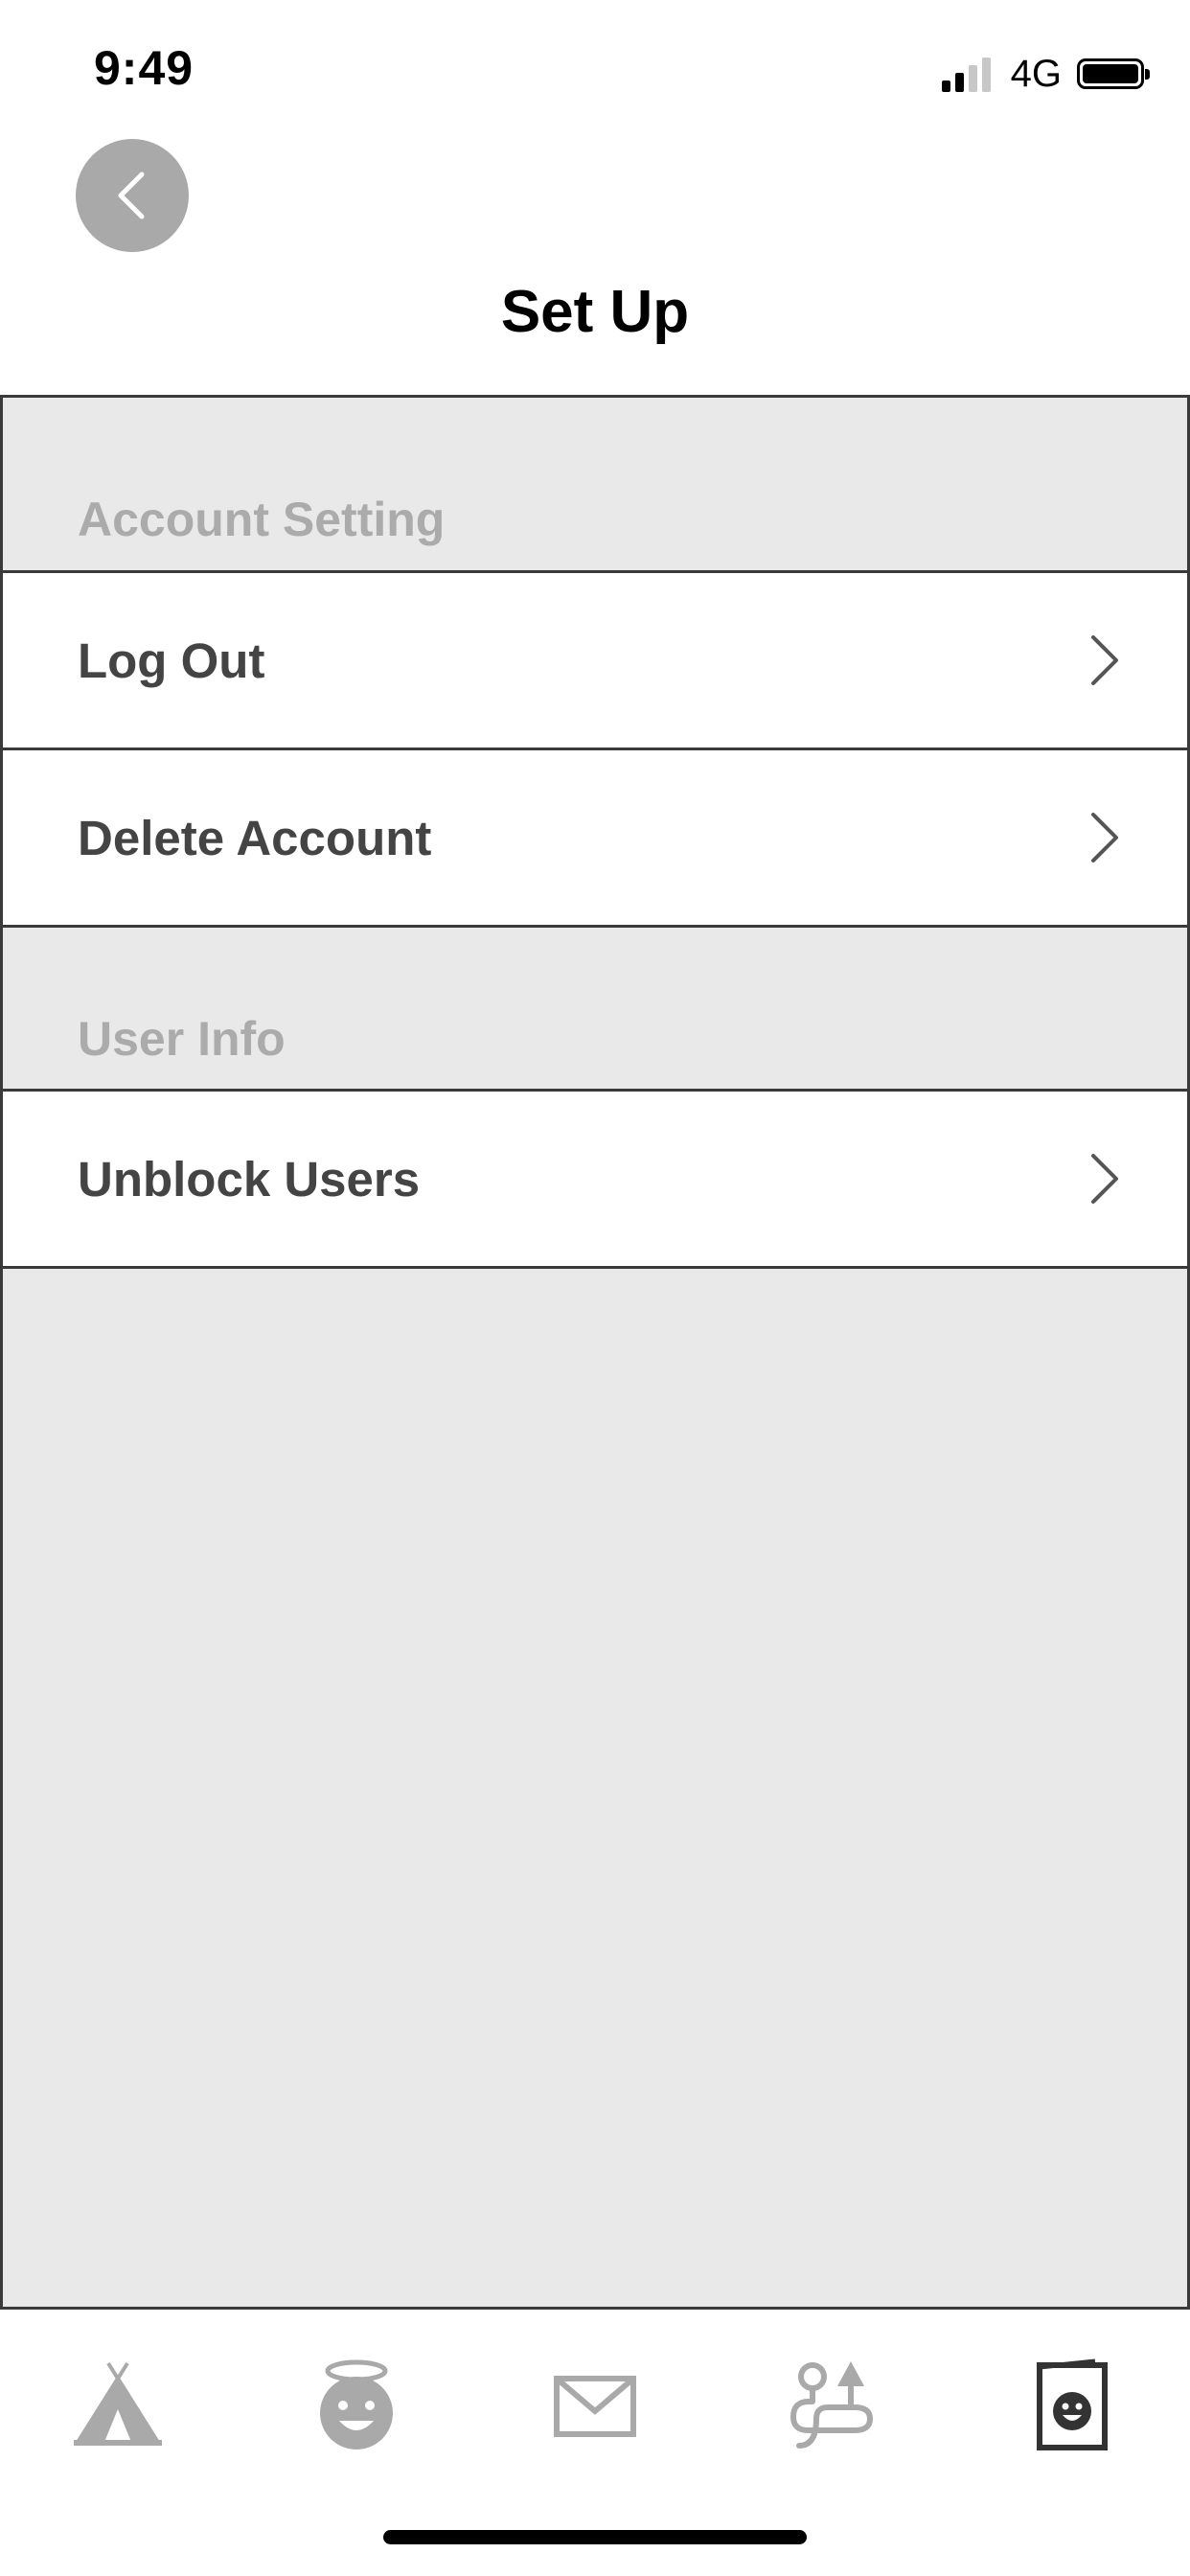 The width and height of the screenshot is (1190, 2576). Describe the element at coordinates (262, 519) in the screenshot. I see `section-header-account-setting: Account Setting` at that location.